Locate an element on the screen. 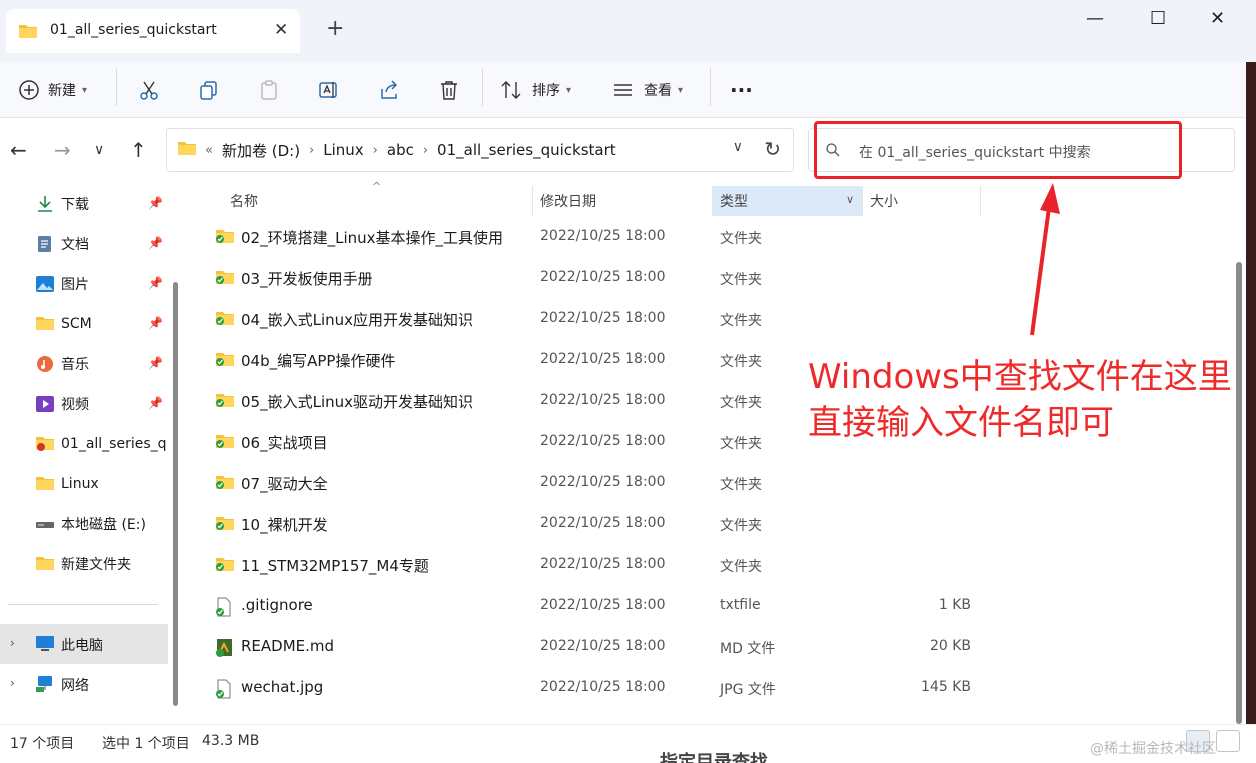 The width and height of the screenshot is (1256, 763). file-row: .gitignore 2022/10/25 18:00 txtfile 1 KB is located at coordinates (710, 606).